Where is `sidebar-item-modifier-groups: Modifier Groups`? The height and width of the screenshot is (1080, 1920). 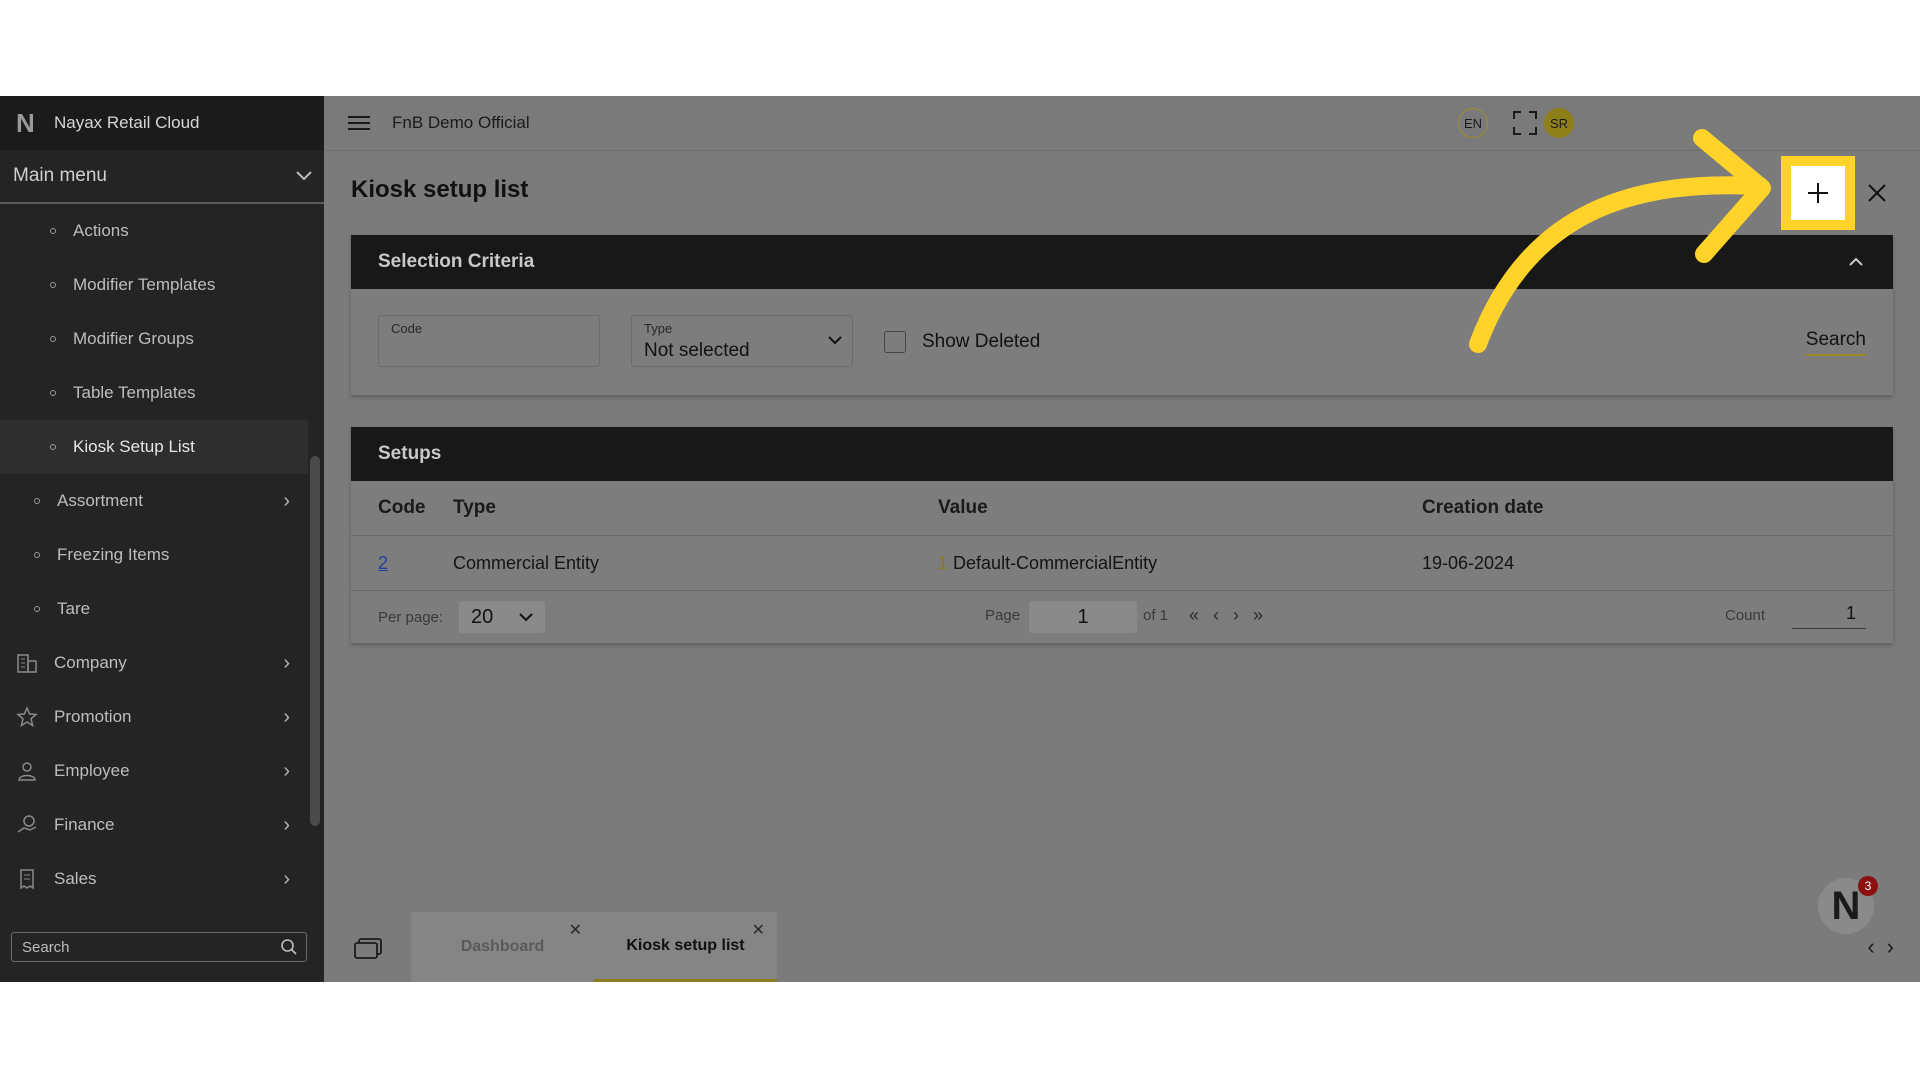 sidebar-item-modifier-groups: Modifier Groups is located at coordinates (154, 339).